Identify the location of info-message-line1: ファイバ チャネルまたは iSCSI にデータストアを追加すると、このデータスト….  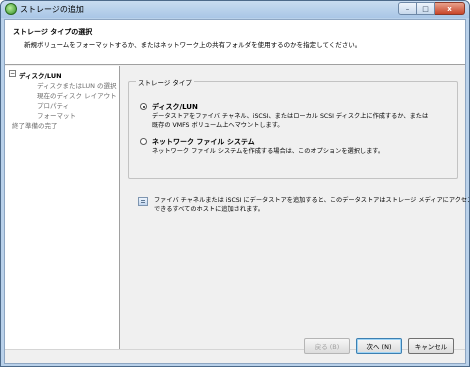
(312, 200).